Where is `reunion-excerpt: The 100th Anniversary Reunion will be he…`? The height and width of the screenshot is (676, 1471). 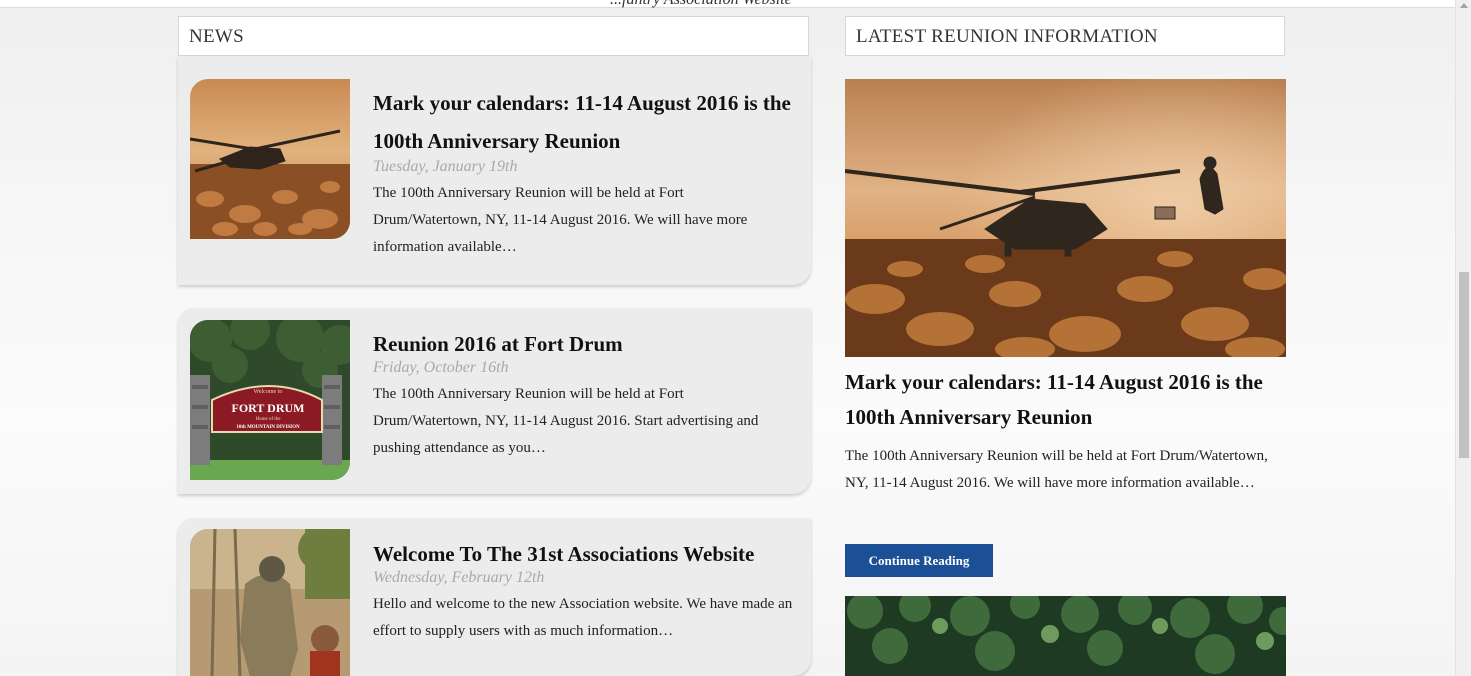
reunion-excerpt: The 100th Anniversary Reunion will be he… is located at coordinates (1056, 469).